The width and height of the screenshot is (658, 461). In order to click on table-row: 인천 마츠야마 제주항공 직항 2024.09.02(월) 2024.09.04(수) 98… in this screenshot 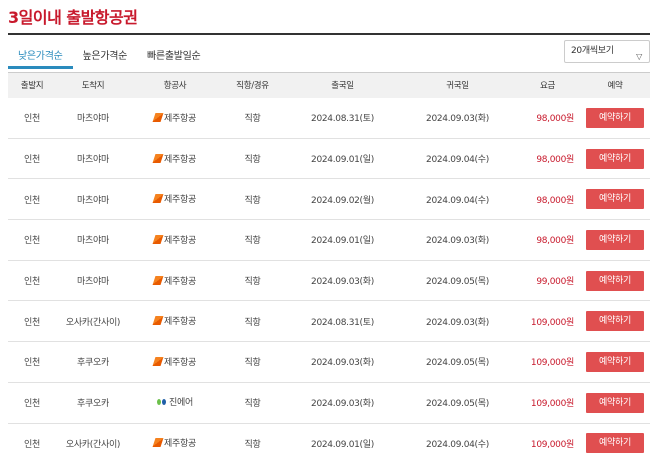, I will do `click(329, 199)`.